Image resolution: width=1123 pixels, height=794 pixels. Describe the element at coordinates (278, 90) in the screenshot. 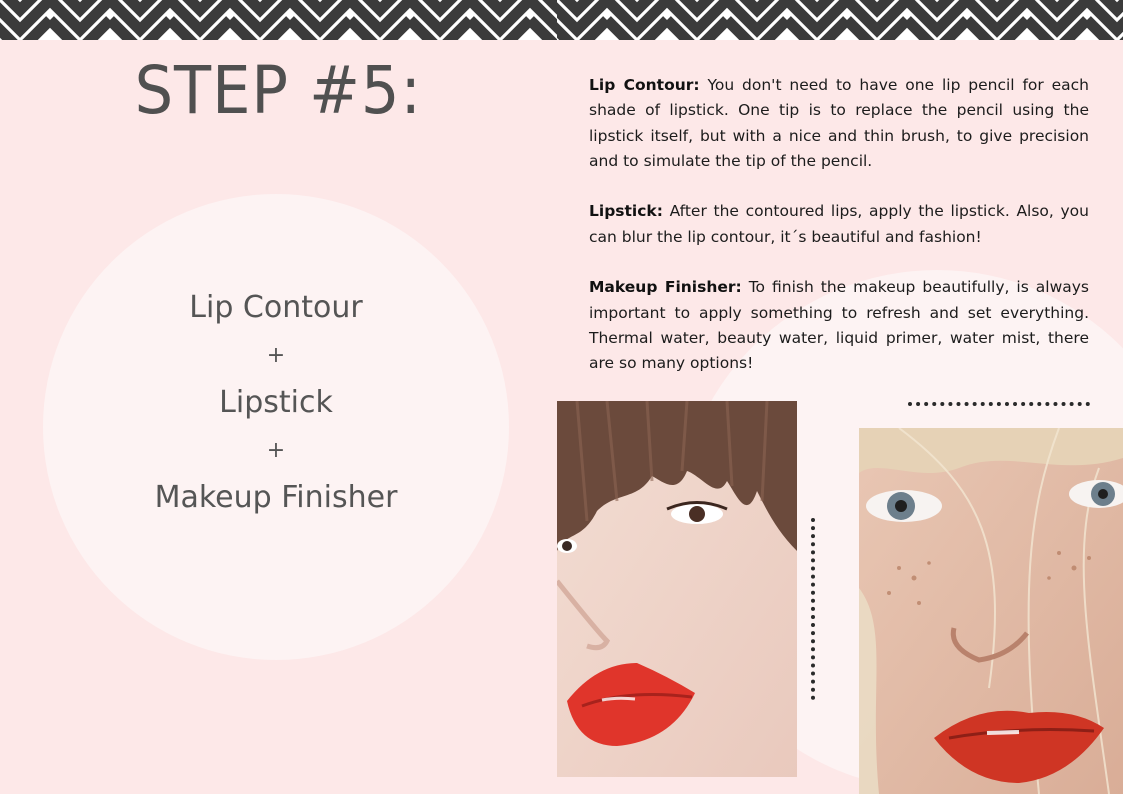

I see `page-title: STEP #5:` at that location.